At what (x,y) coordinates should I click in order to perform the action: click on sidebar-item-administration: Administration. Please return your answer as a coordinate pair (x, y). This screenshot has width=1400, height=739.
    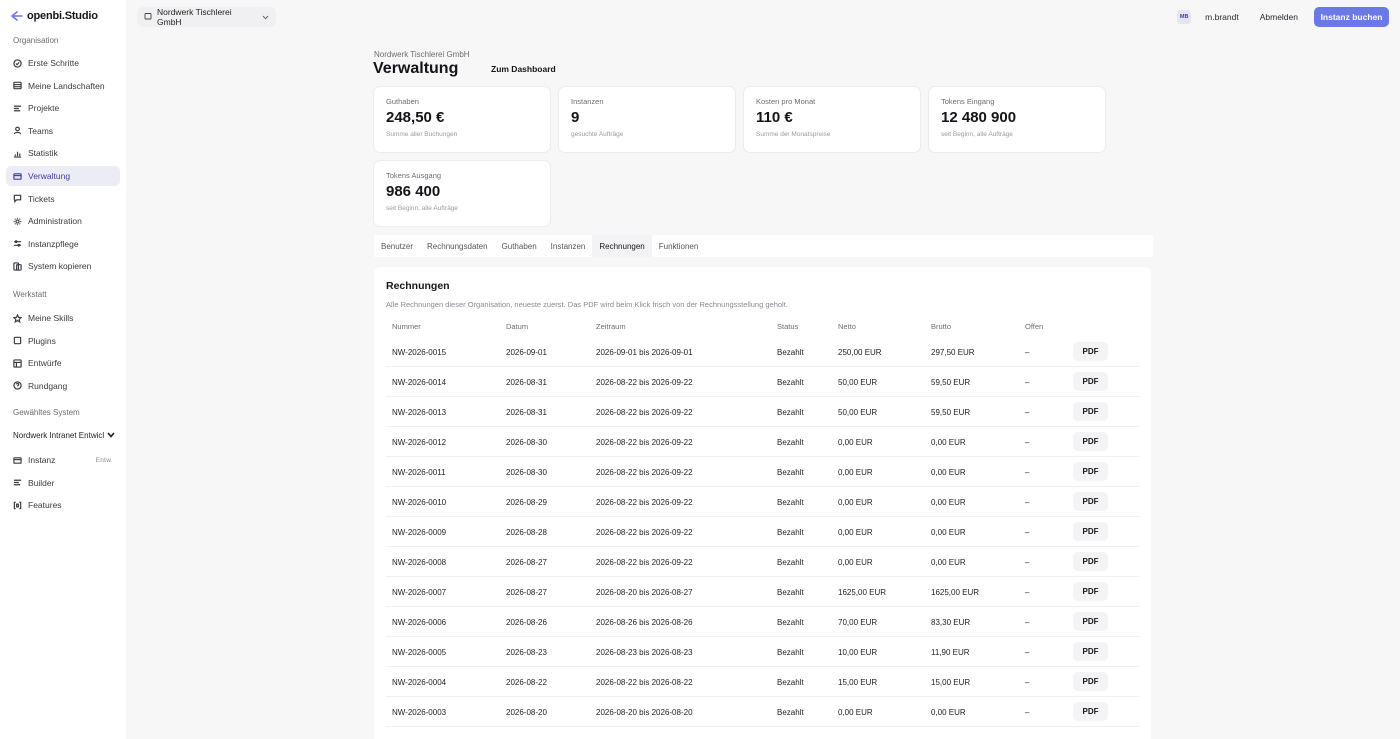
    Looking at the image, I should click on (63, 221).